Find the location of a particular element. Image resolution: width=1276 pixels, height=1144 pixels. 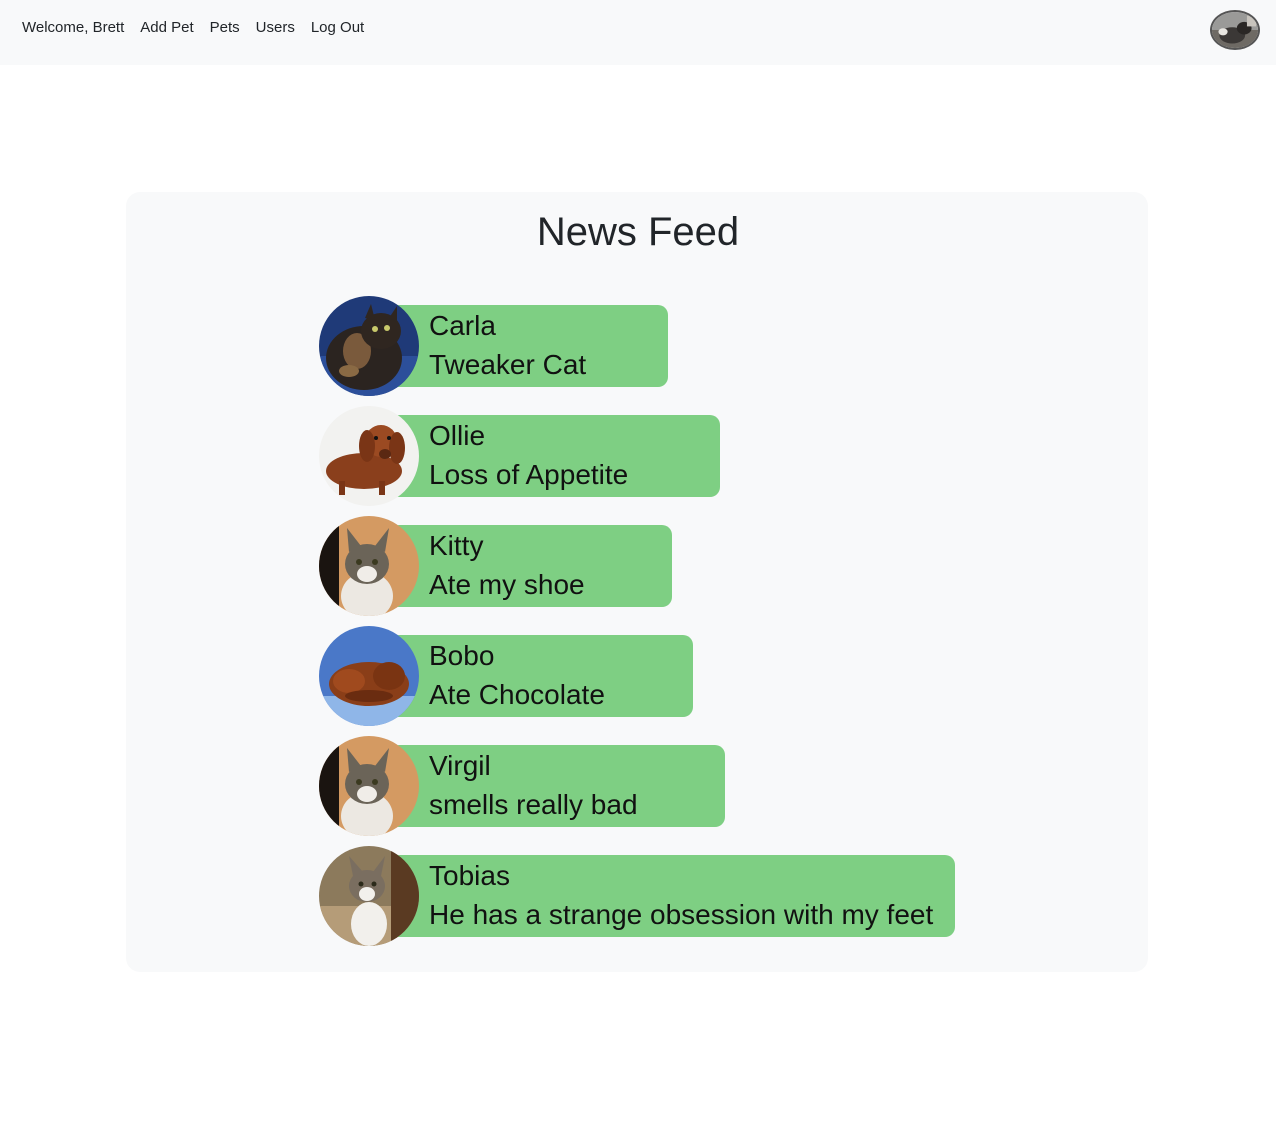

pet-note: He has a strange obsession with my feet is located at coordinates (681, 914).